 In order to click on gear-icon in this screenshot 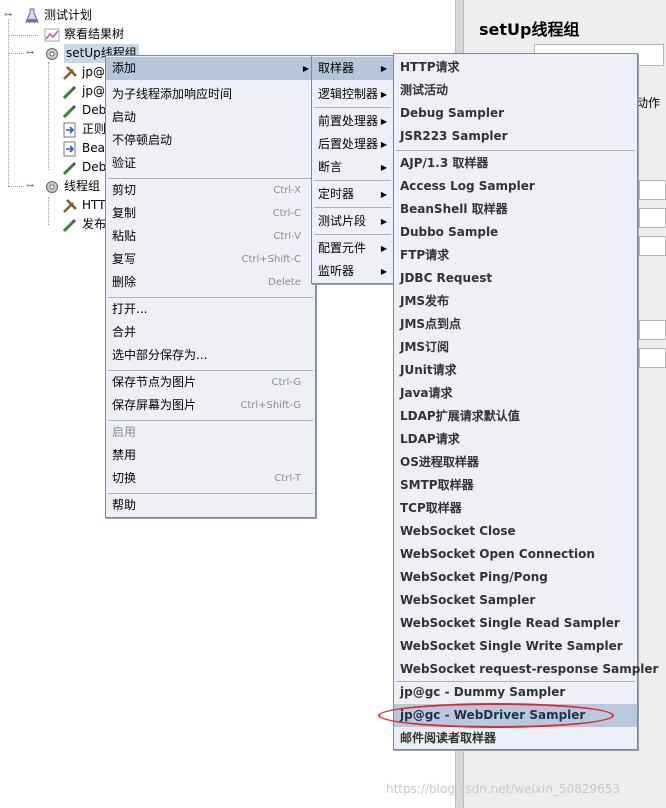, I will do `click(52, 187)`.